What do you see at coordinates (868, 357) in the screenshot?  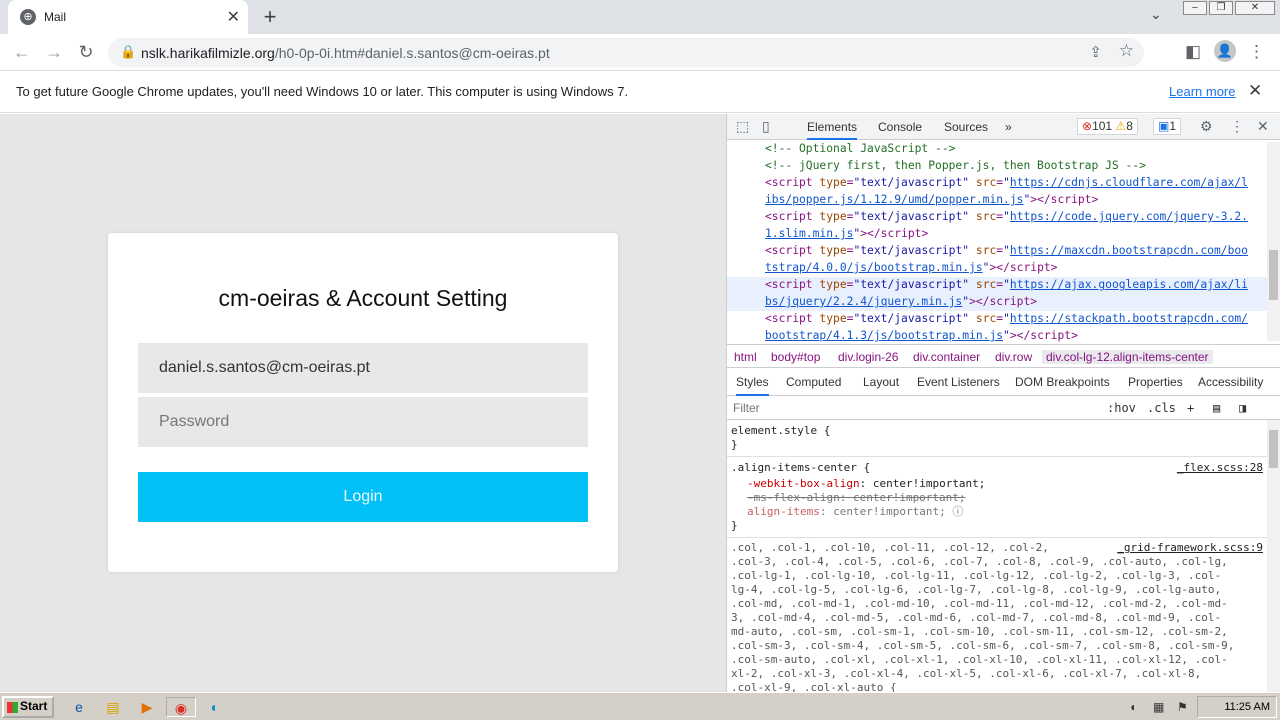 I see `breadcrumb-item: div.login-26` at bounding box center [868, 357].